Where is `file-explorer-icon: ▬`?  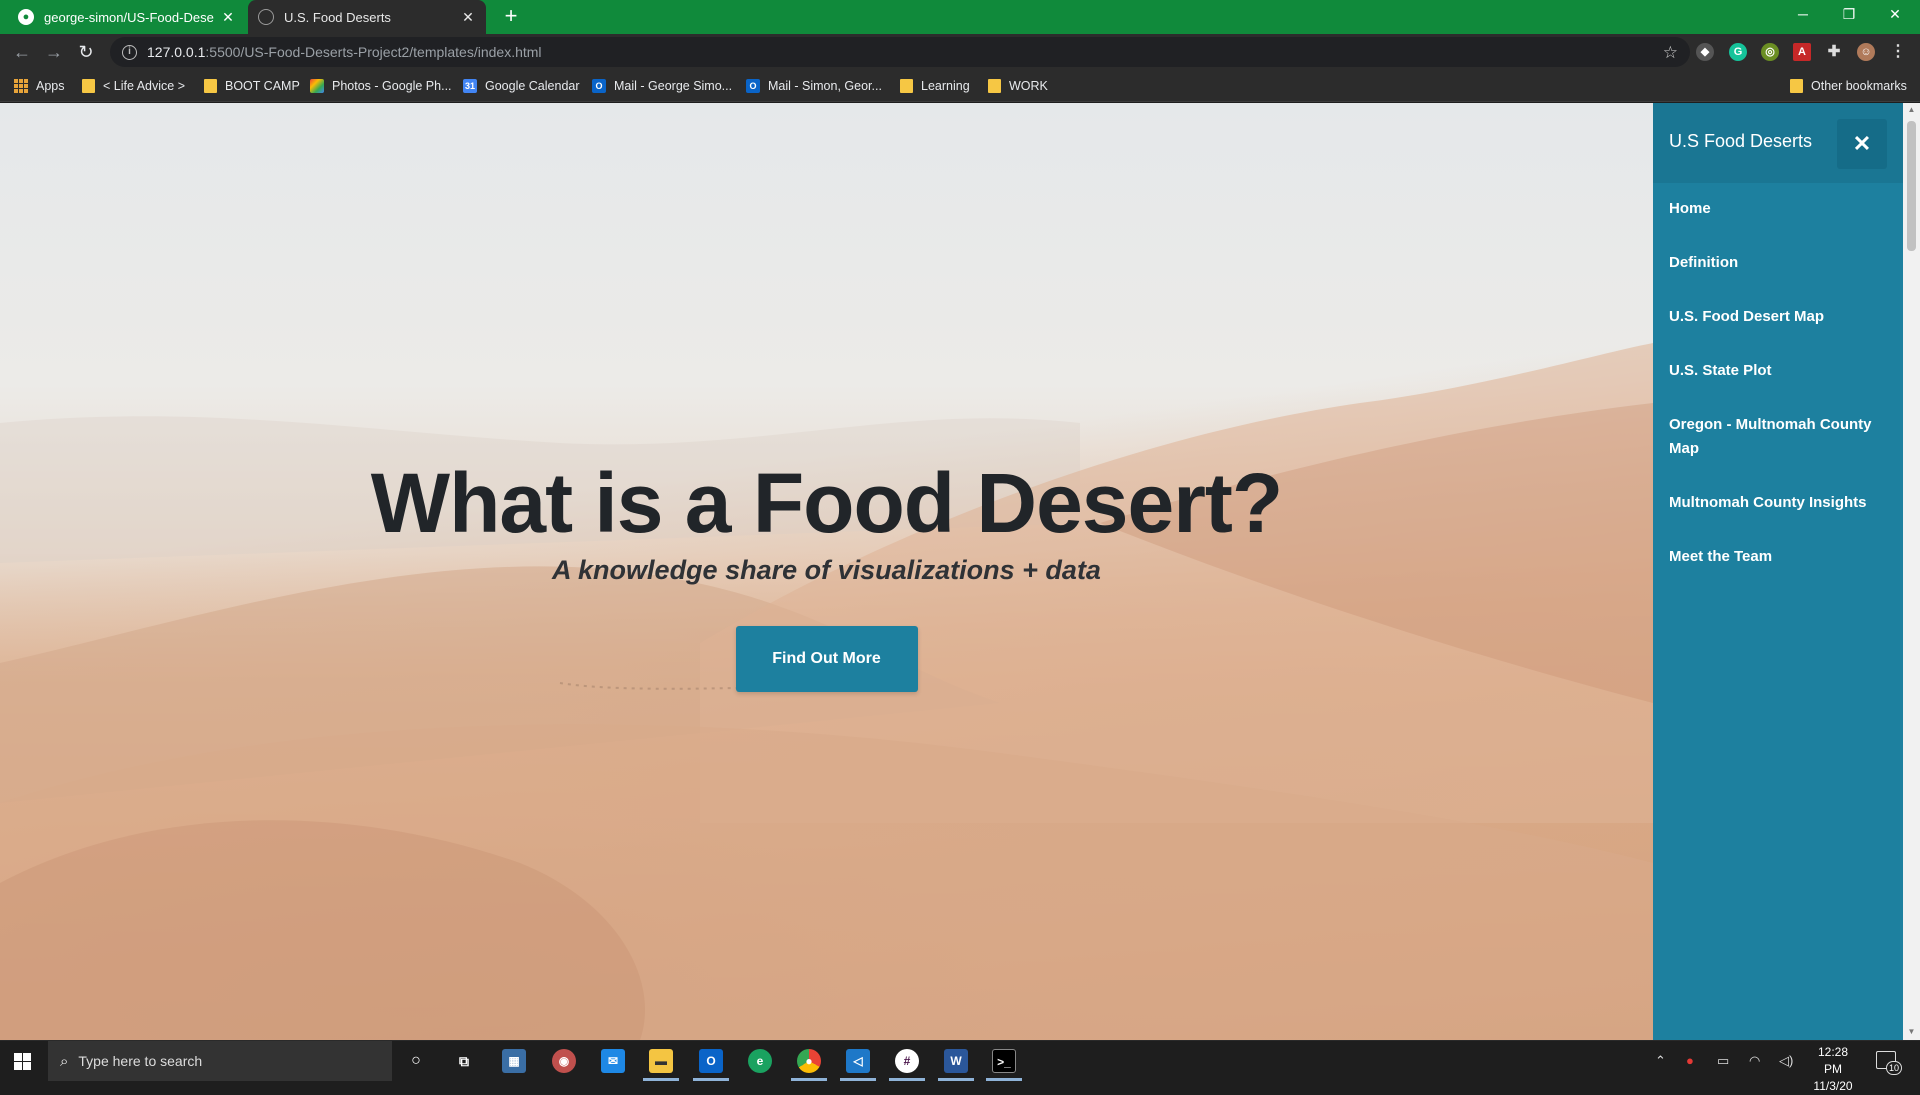 file-explorer-icon: ▬ is located at coordinates (661, 1061).